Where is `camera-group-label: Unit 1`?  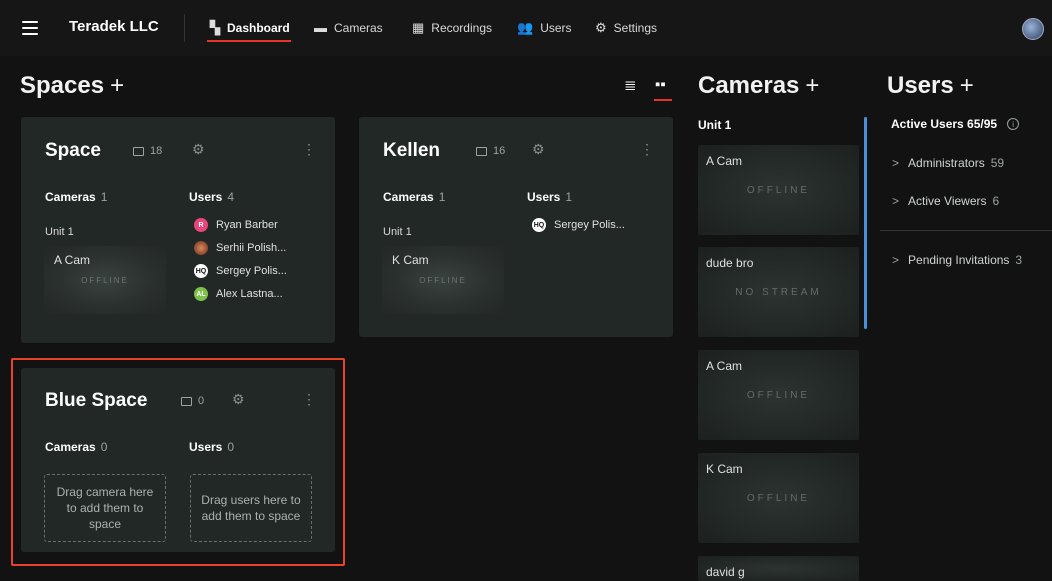
camera-group-label: Unit 1 is located at coordinates (715, 125).